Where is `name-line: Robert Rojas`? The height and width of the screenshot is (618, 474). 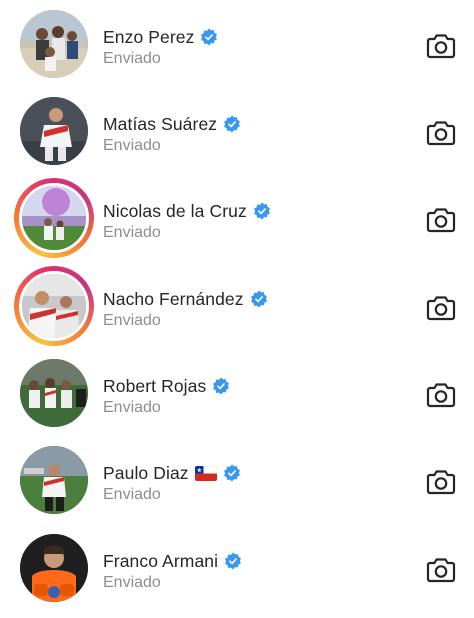 name-line: Robert Rojas is located at coordinates (166, 386).